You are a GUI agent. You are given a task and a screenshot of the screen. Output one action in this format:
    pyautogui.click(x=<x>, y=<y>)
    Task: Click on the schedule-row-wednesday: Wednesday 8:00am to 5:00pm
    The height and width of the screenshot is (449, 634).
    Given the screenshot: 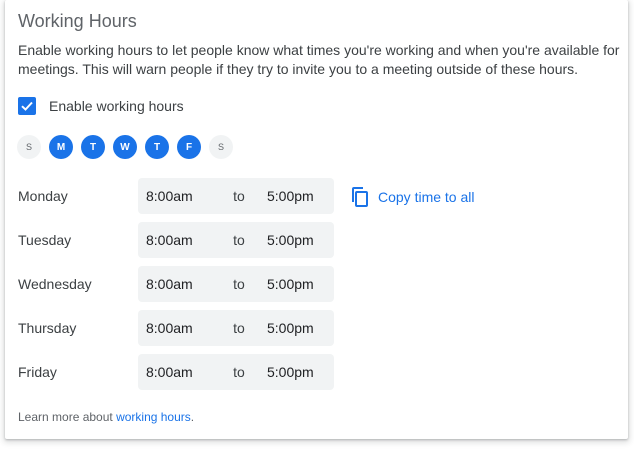 What is the action you would take?
    pyautogui.click(x=176, y=284)
    